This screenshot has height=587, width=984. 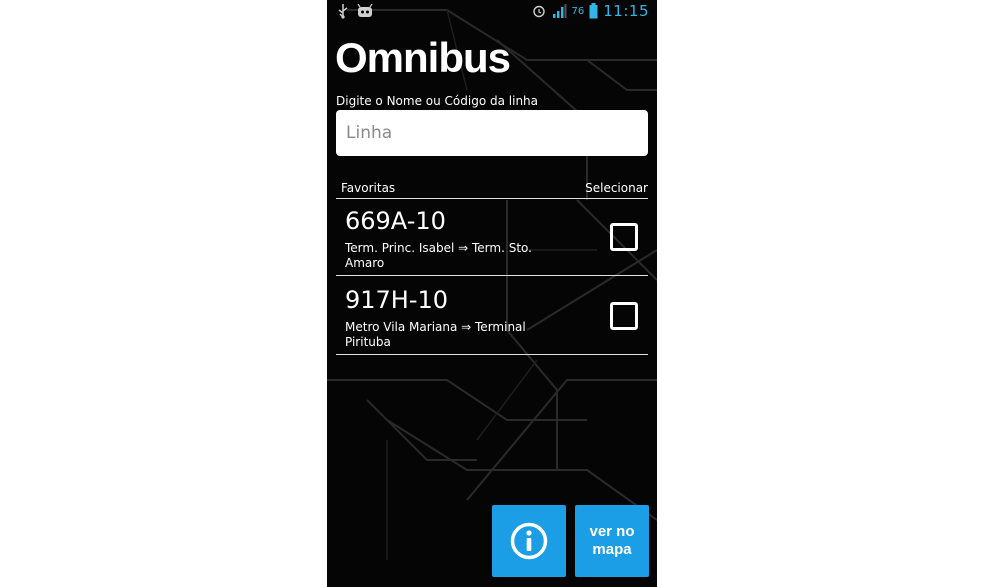 I want to click on alarm-icon, so click(x=538, y=11).